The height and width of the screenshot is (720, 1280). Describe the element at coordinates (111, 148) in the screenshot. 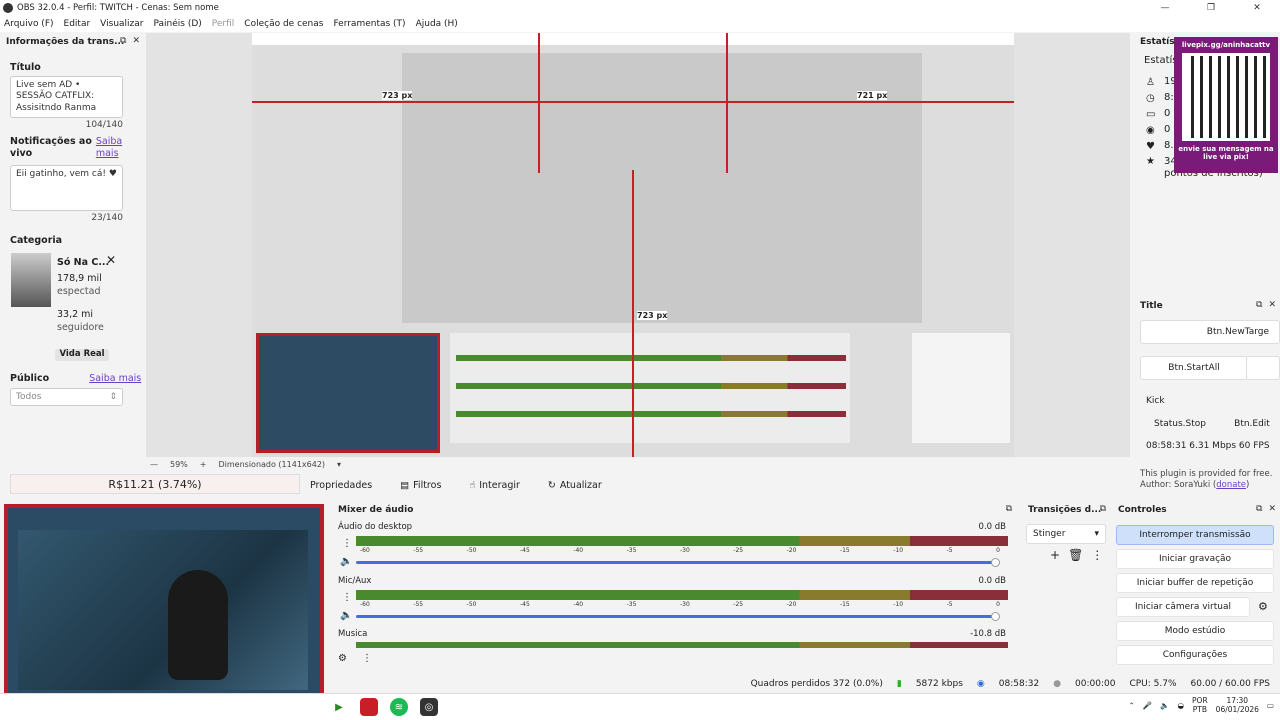

I see `notif-learn-more-link: Saiba mais` at that location.